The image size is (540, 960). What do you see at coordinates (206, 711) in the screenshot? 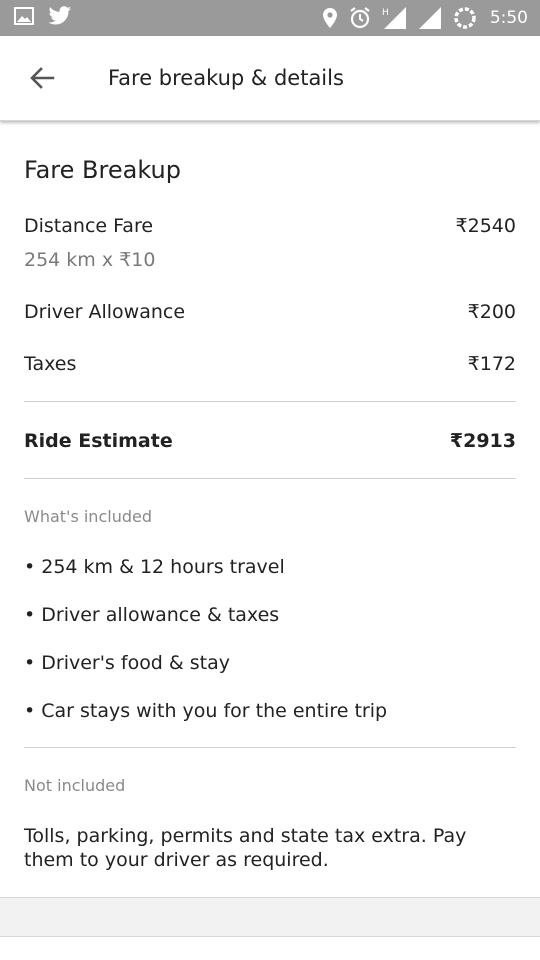
I see `included-item: • Car stays with you for the entire trip` at bounding box center [206, 711].